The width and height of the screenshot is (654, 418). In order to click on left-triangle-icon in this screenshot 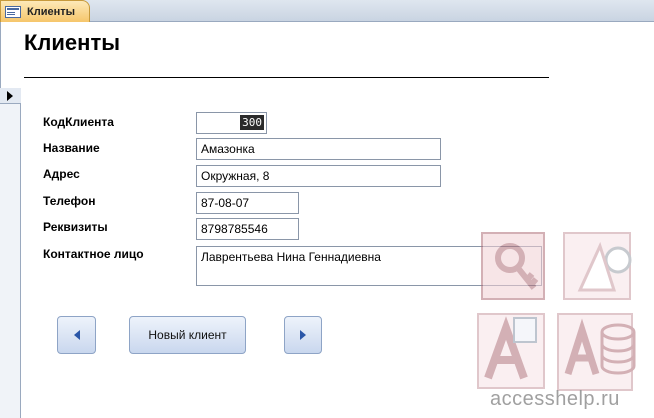, I will do `click(76, 335)`.